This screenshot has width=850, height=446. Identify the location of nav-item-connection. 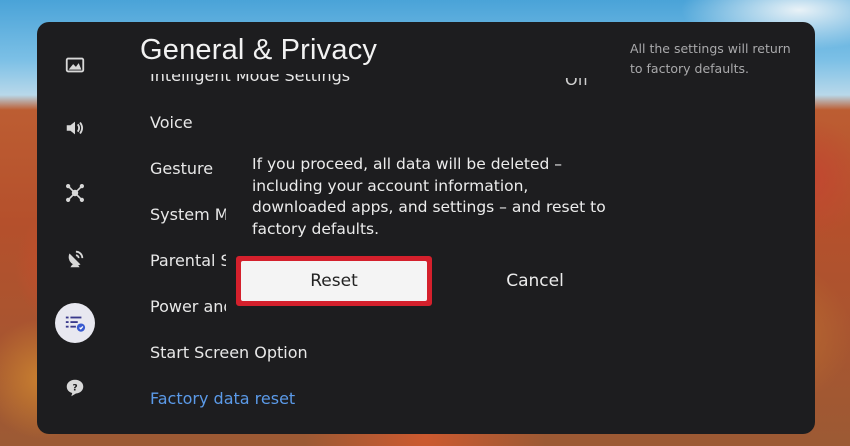
(75, 193).